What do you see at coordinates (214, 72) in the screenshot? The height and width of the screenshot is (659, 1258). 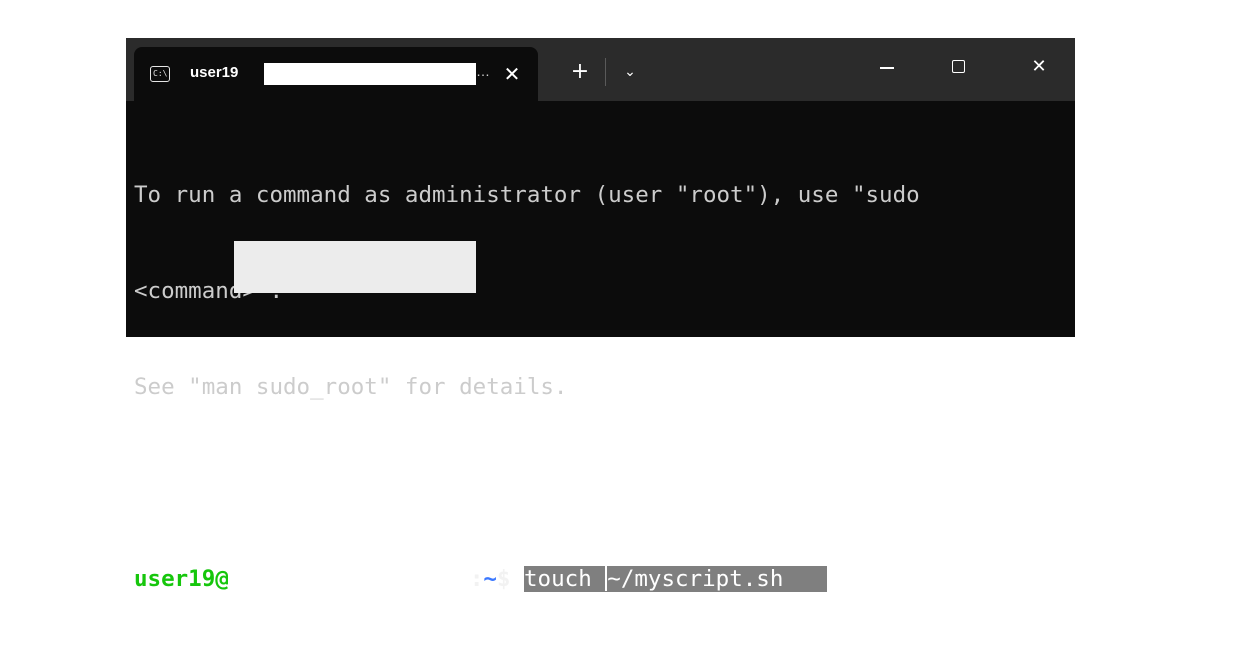 I see `tab-title: user19` at bounding box center [214, 72].